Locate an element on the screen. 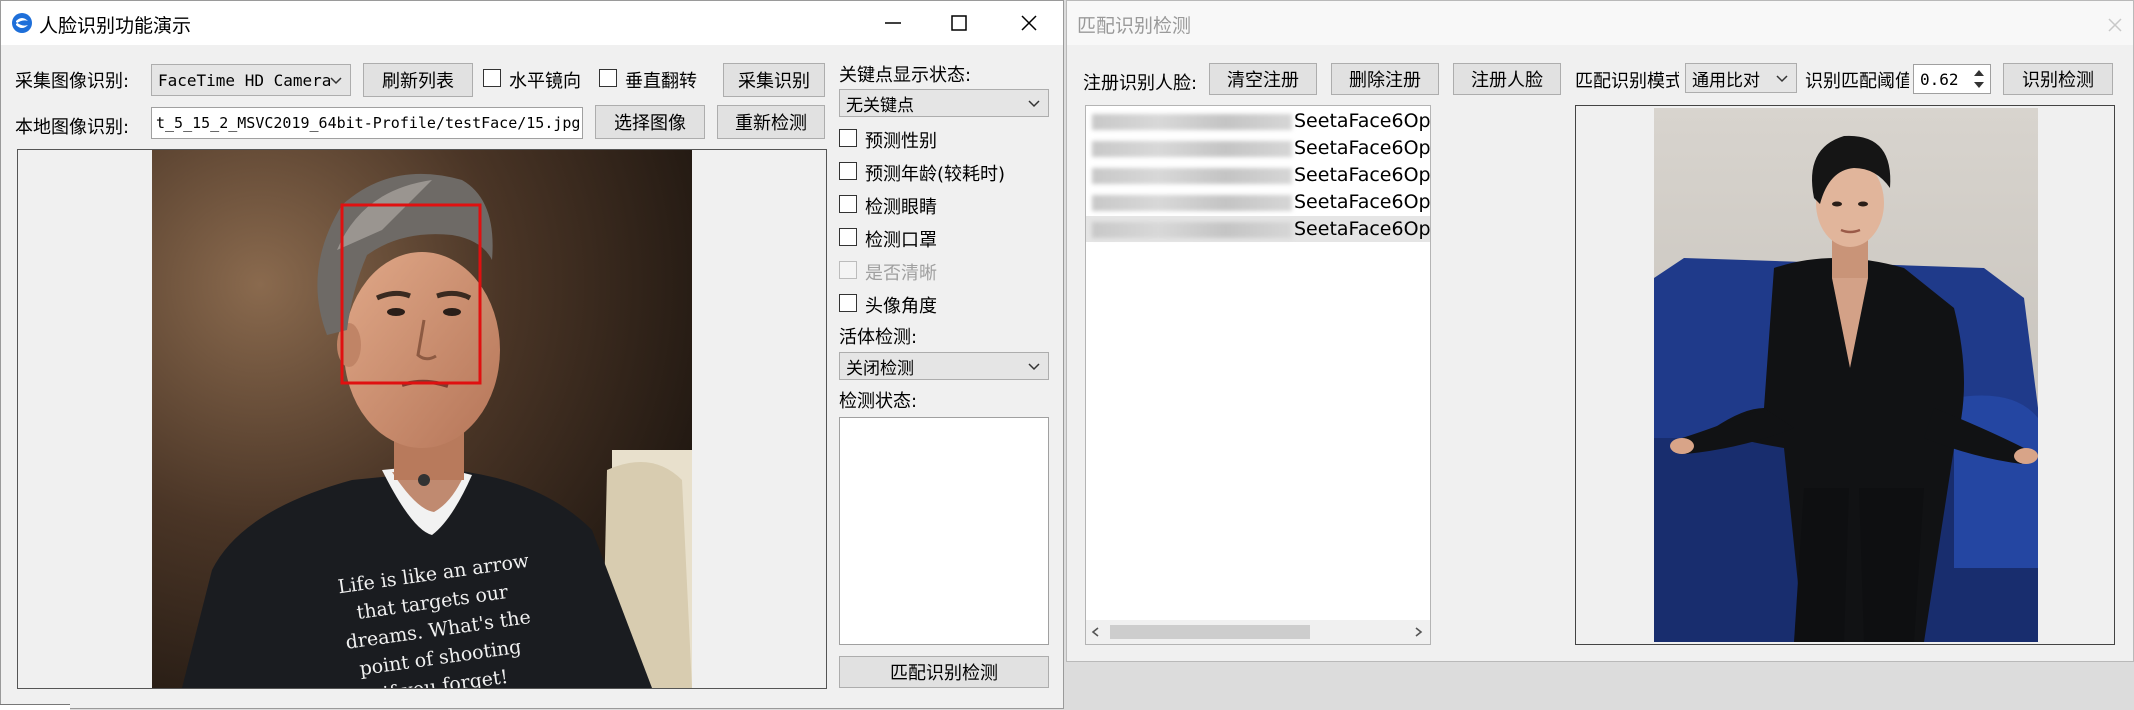  vflip-checkbox is located at coordinates (608, 78).